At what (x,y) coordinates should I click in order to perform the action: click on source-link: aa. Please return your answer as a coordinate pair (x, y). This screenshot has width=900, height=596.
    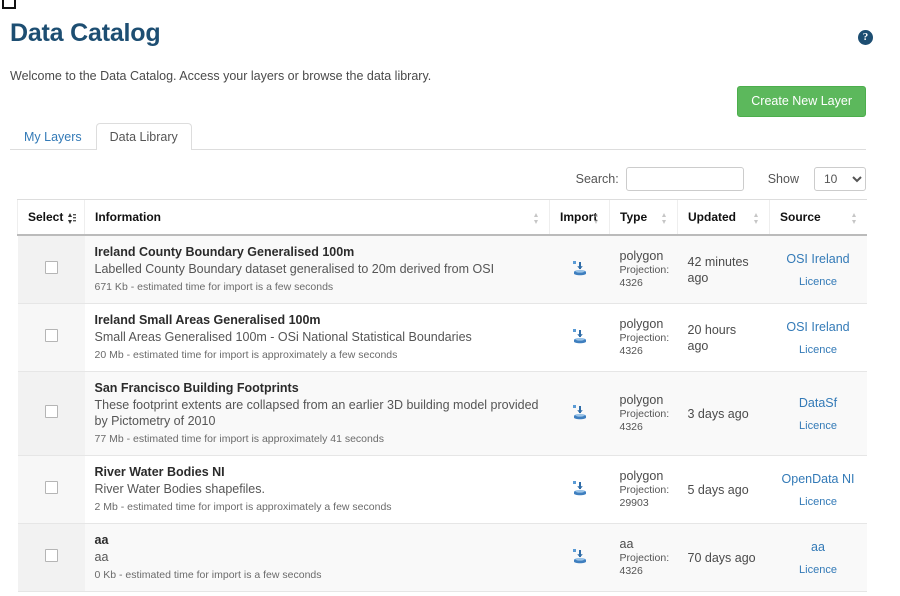
    Looking at the image, I should click on (818, 547).